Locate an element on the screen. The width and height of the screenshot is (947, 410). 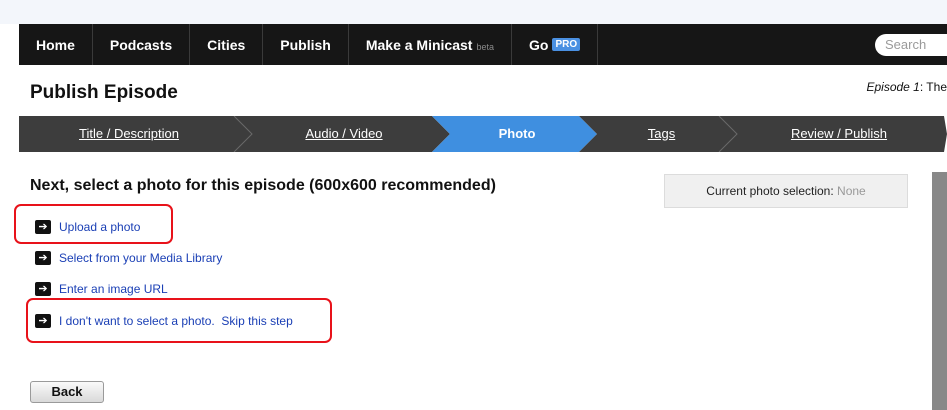
step-review-publish: Review / Publish is located at coordinates (839, 134).